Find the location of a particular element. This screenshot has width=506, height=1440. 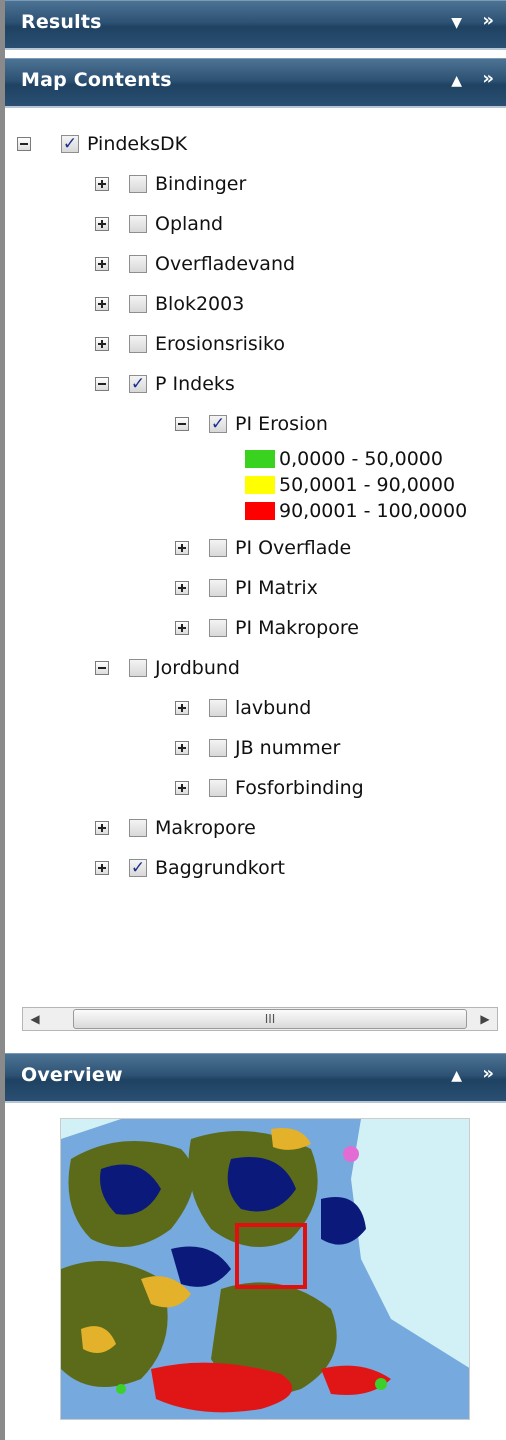

layer-label: PindeksDK is located at coordinates (137, 144).